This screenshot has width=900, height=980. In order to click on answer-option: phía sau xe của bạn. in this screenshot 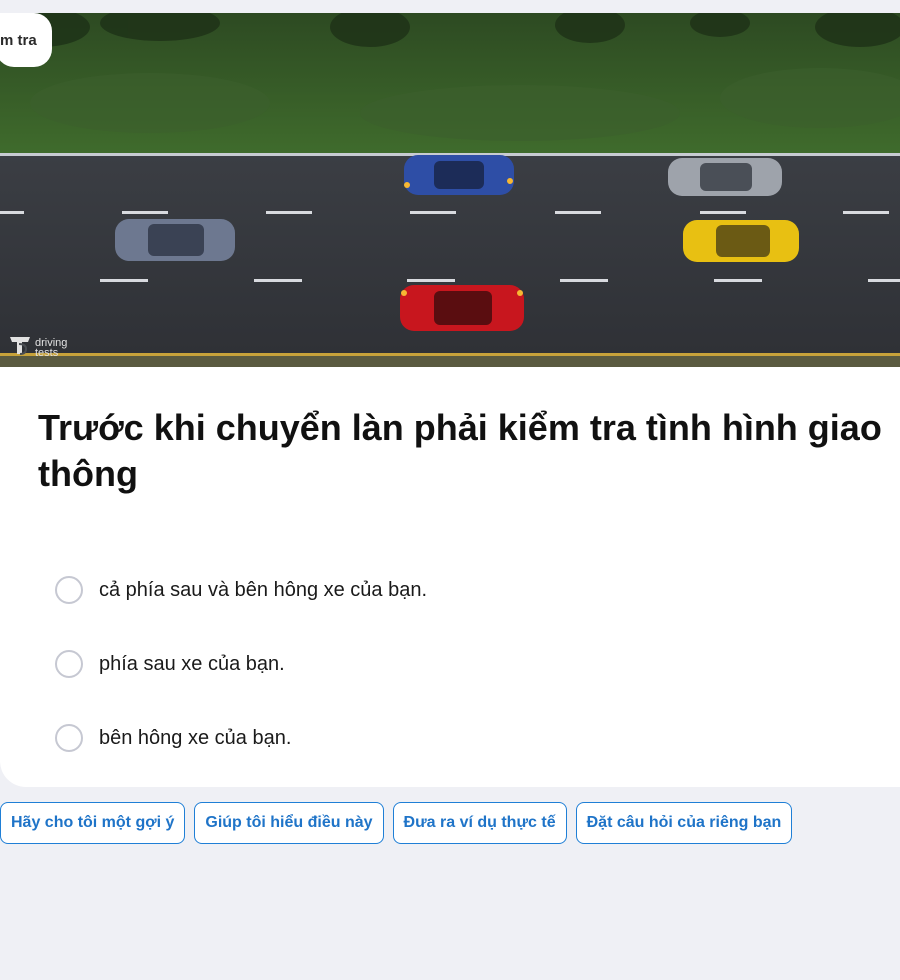, I will do `click(455, 664)`.